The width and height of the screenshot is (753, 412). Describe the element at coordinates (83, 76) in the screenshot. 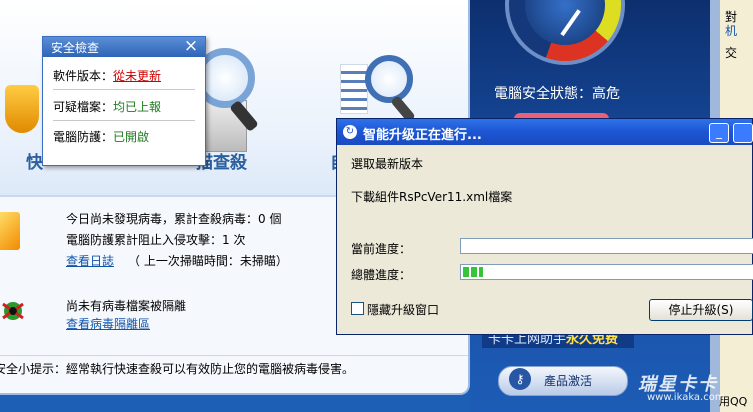

I see `software-version-label: 軟件版本：` at that location.